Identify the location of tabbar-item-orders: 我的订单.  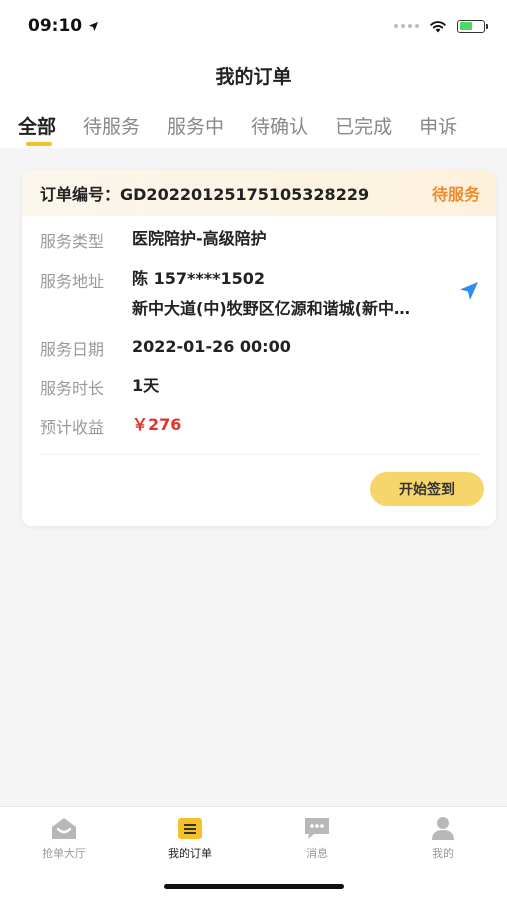
(190, 838).